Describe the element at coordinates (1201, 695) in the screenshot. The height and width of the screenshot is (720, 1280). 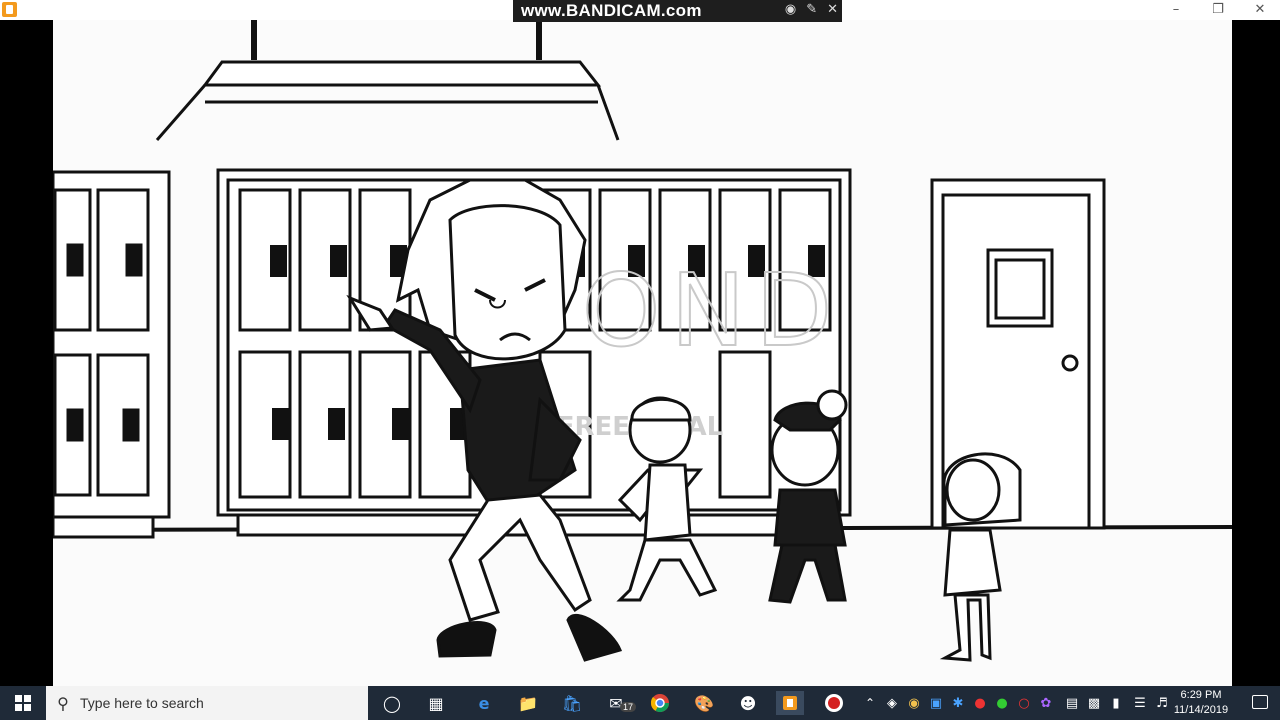
I see `clock-time: 6:29 PM` at that location.